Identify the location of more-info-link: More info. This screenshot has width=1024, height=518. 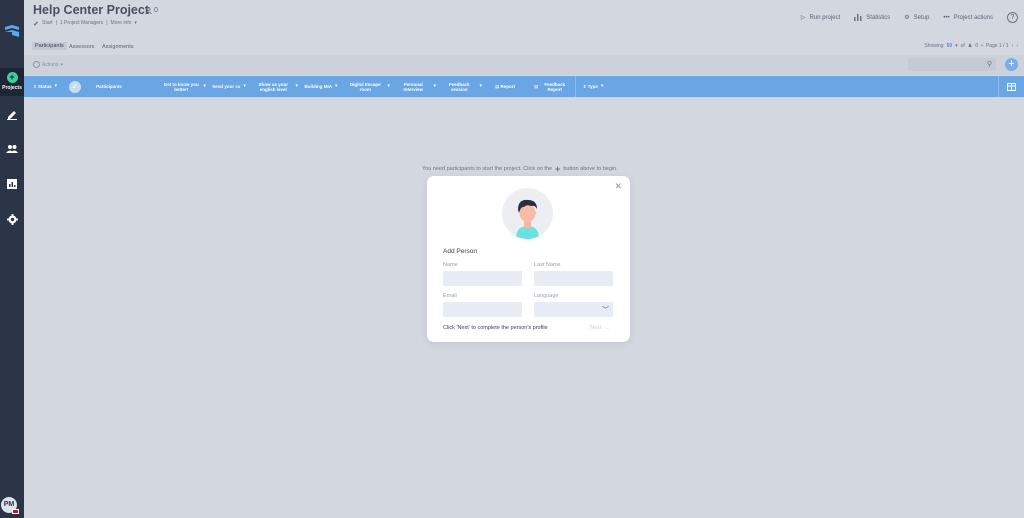
(121, 23).